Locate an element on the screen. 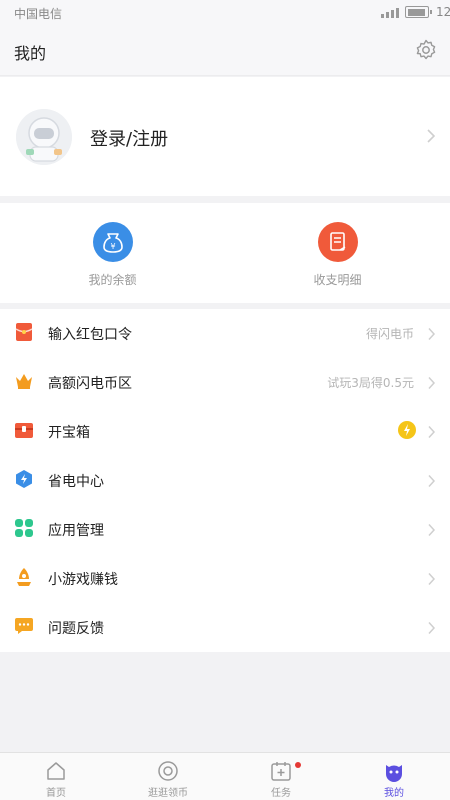 The image size is (450, 800). carrier-name: 中国电信 is located at coordinates (38, 14).